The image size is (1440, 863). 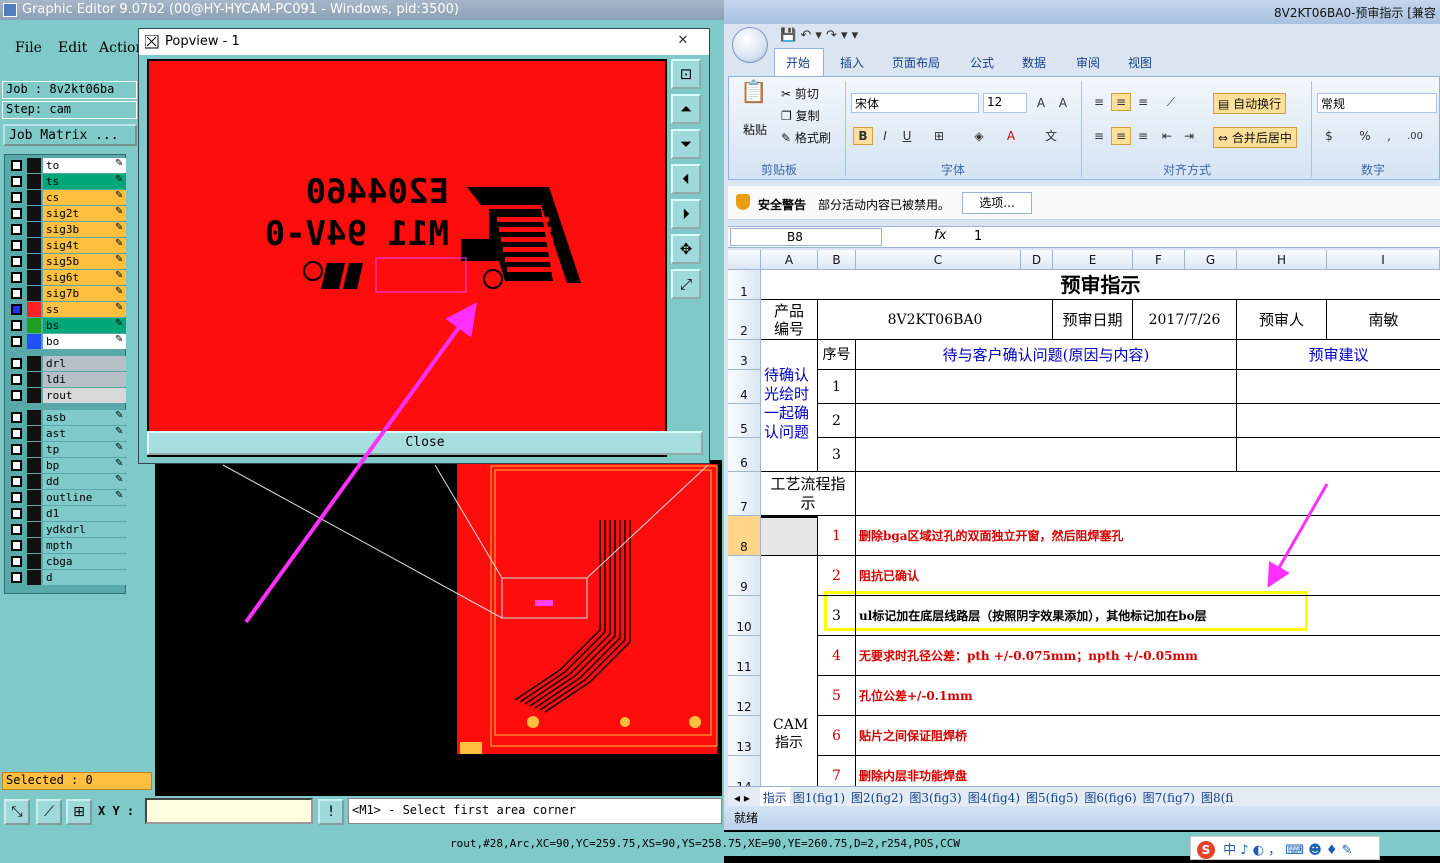 I want to click on layer-row-sig4t: sig4t ✎, so click(x=66, y=245).